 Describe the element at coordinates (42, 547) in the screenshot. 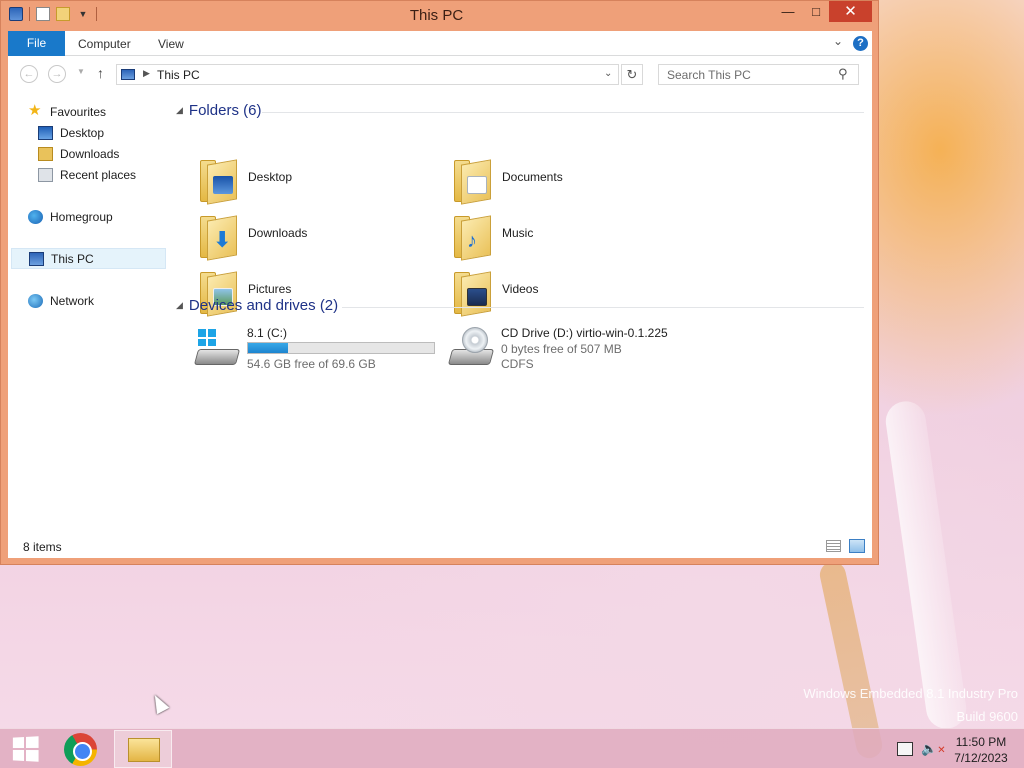

I see `item-count: 8 items` at that location.